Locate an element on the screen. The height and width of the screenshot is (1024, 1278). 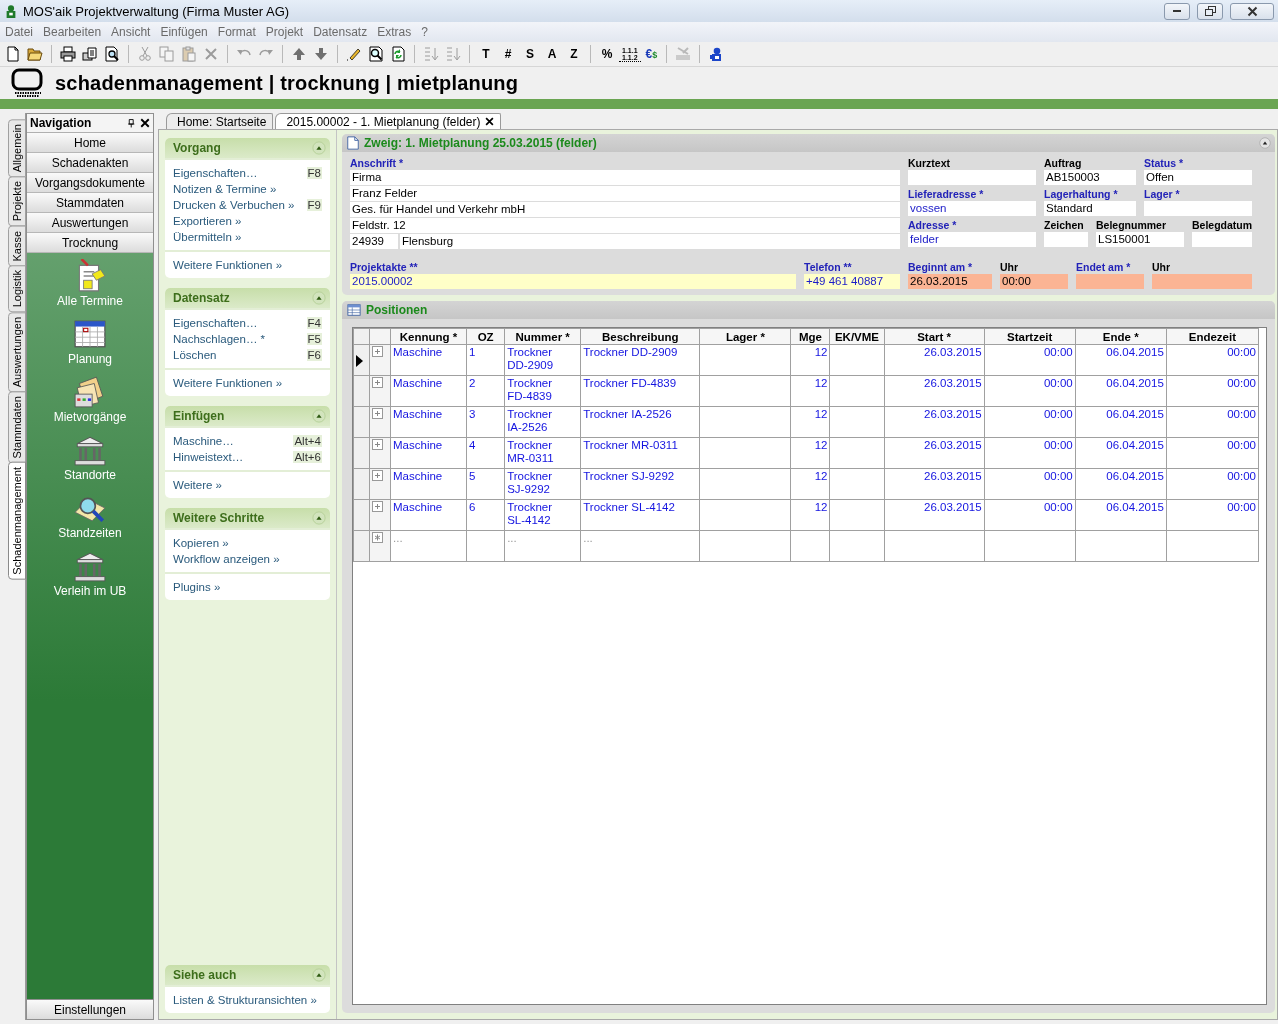
nav-item: Planung is located at coordinates (89, 346).